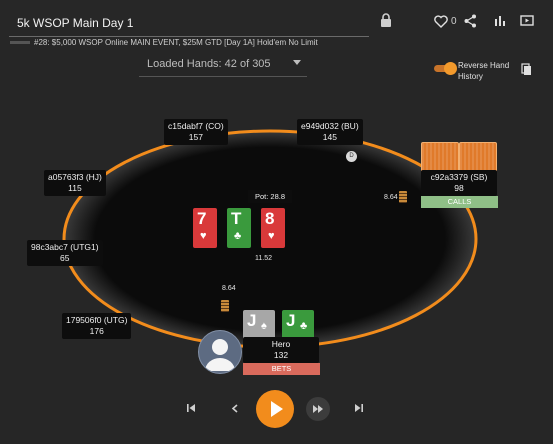 The image size is (553, 444). What do you see at coordinates (189, 23) in the screenshot?
I see `title-field: 5k WSOP Main Day 1` at bounding box center [189, 23].